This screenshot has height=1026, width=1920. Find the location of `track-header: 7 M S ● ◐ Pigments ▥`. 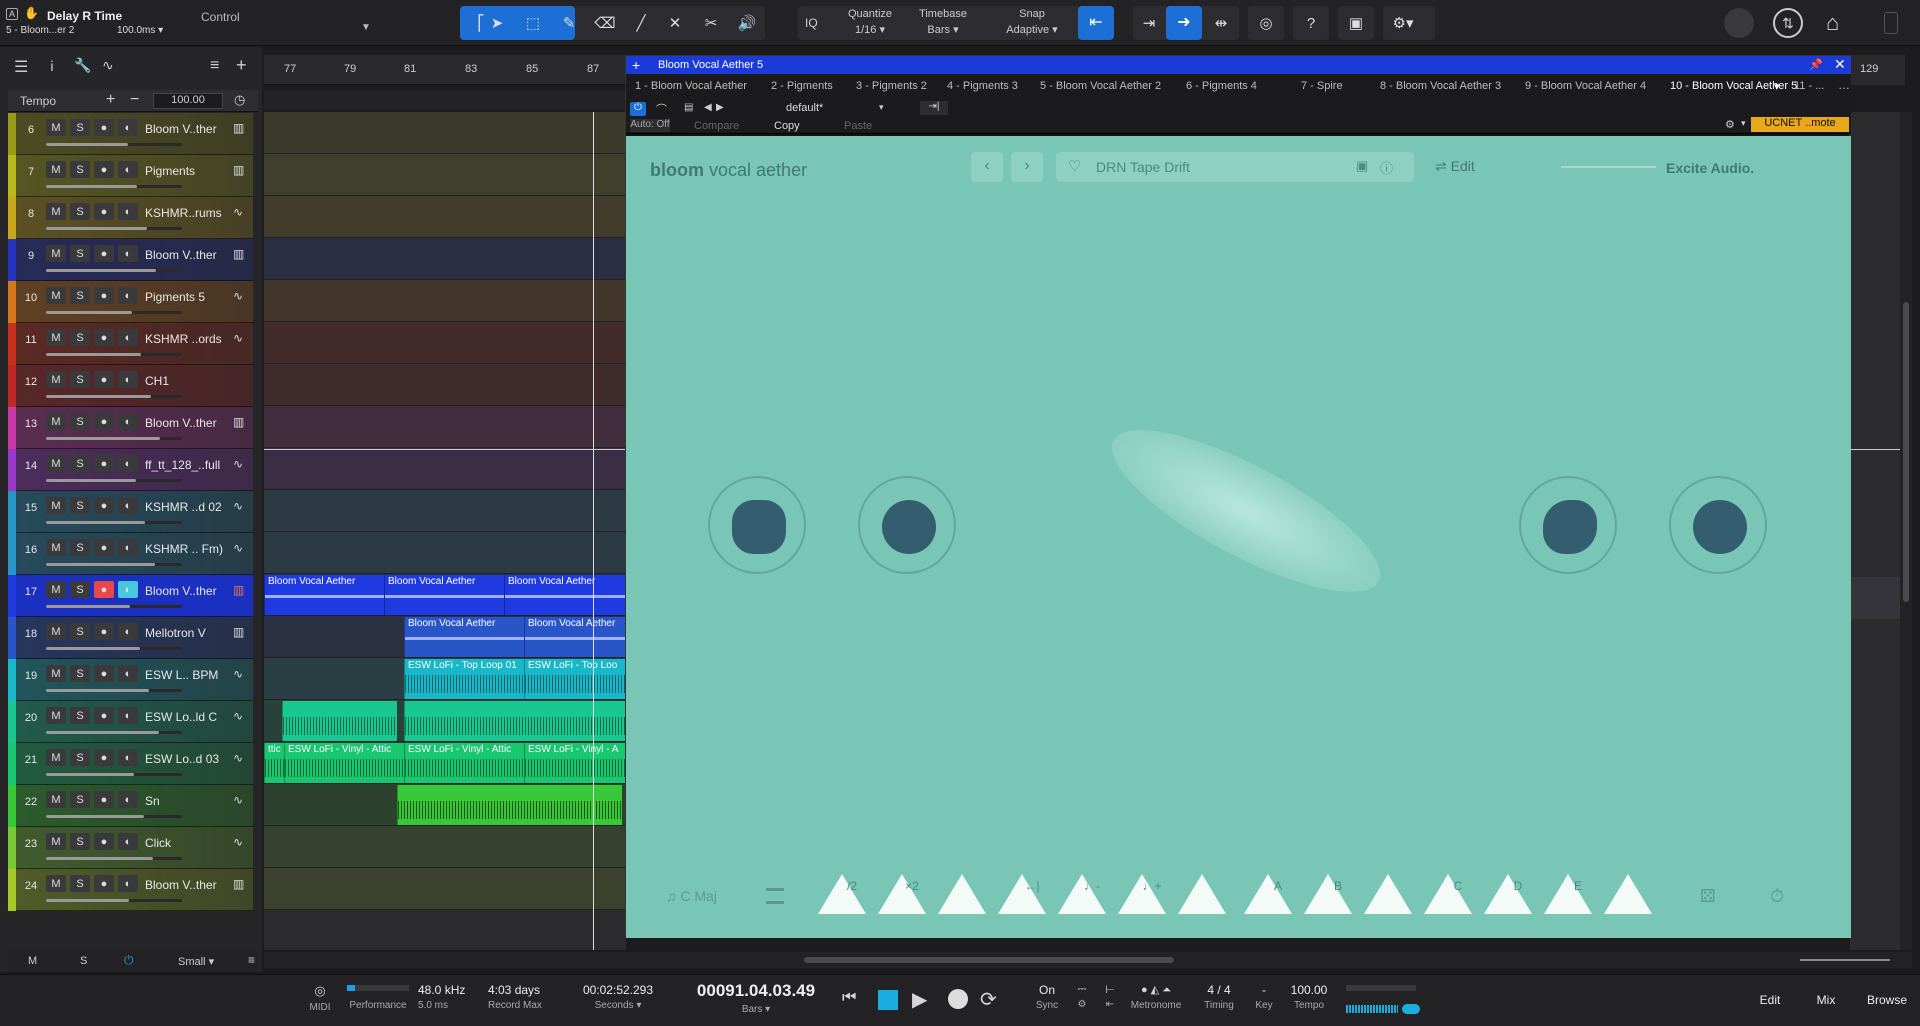

track-header: 7 M S ● ◐ Pigments ▥ is located at coordinates (130, 176).